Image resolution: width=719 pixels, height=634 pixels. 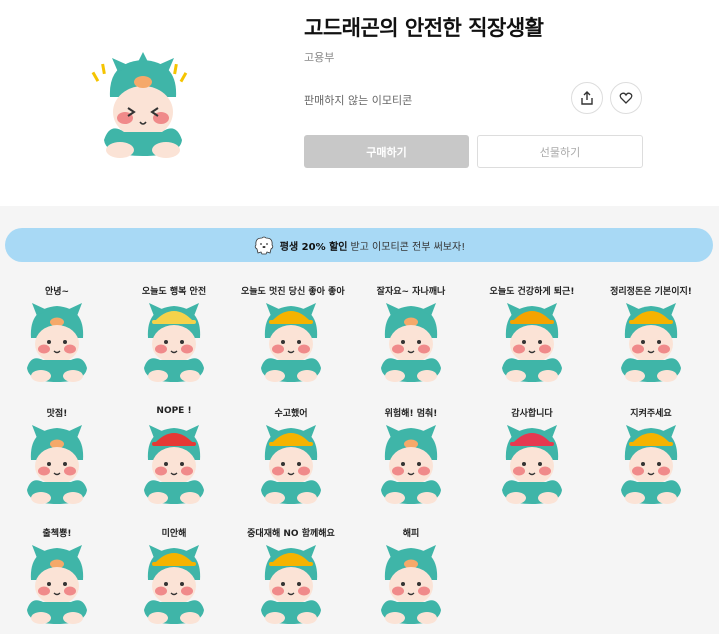 I want to click on author-name: 고용부, so click(x=319, y=57).